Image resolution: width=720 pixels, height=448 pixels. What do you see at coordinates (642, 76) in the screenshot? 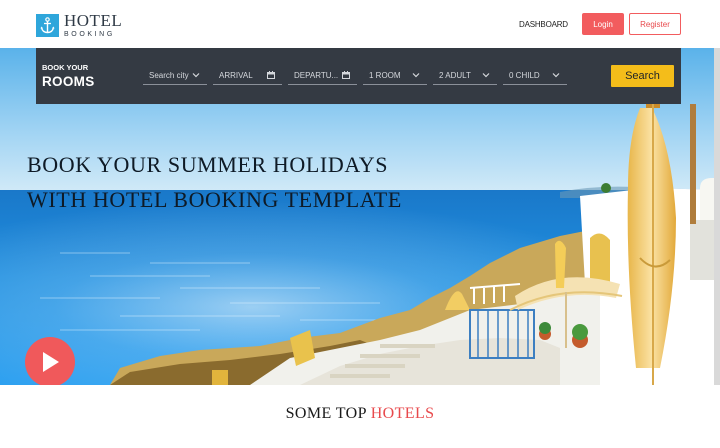
I see `search-button: Search` at bounding box center [642, 76].